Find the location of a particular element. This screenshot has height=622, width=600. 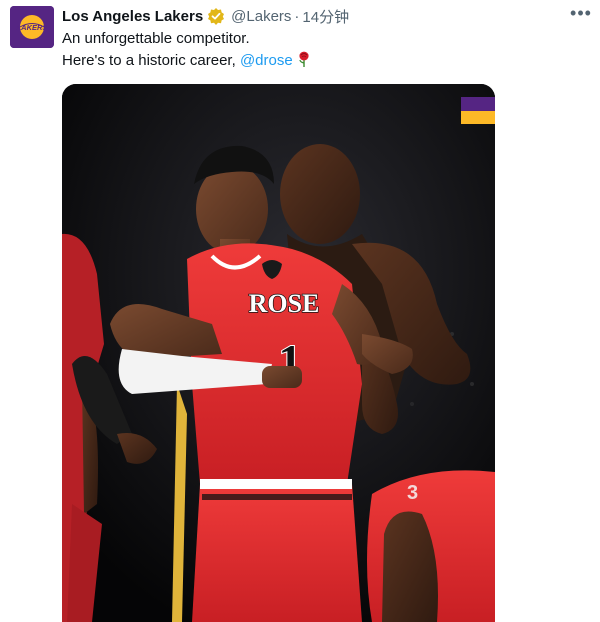

tweet-header: Los Angeles Lakers @Lakers · 14分钟 is located at coordinates (316, 16).